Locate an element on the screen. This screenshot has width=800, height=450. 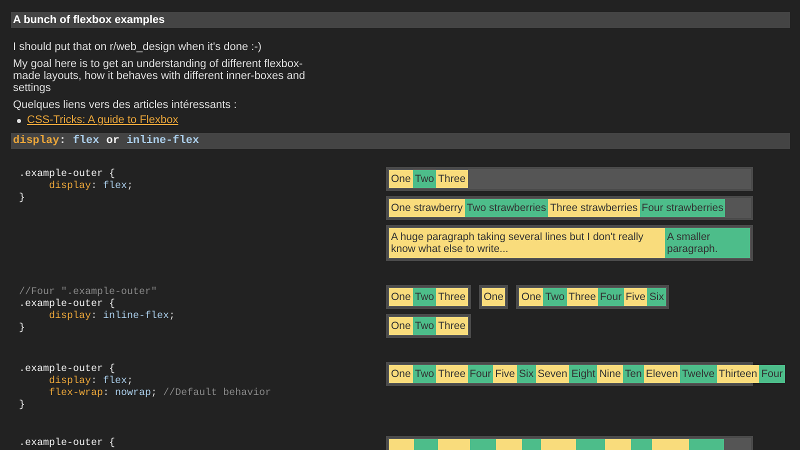
code-line: display: inline-flex; is located at coordinates (112, 317).